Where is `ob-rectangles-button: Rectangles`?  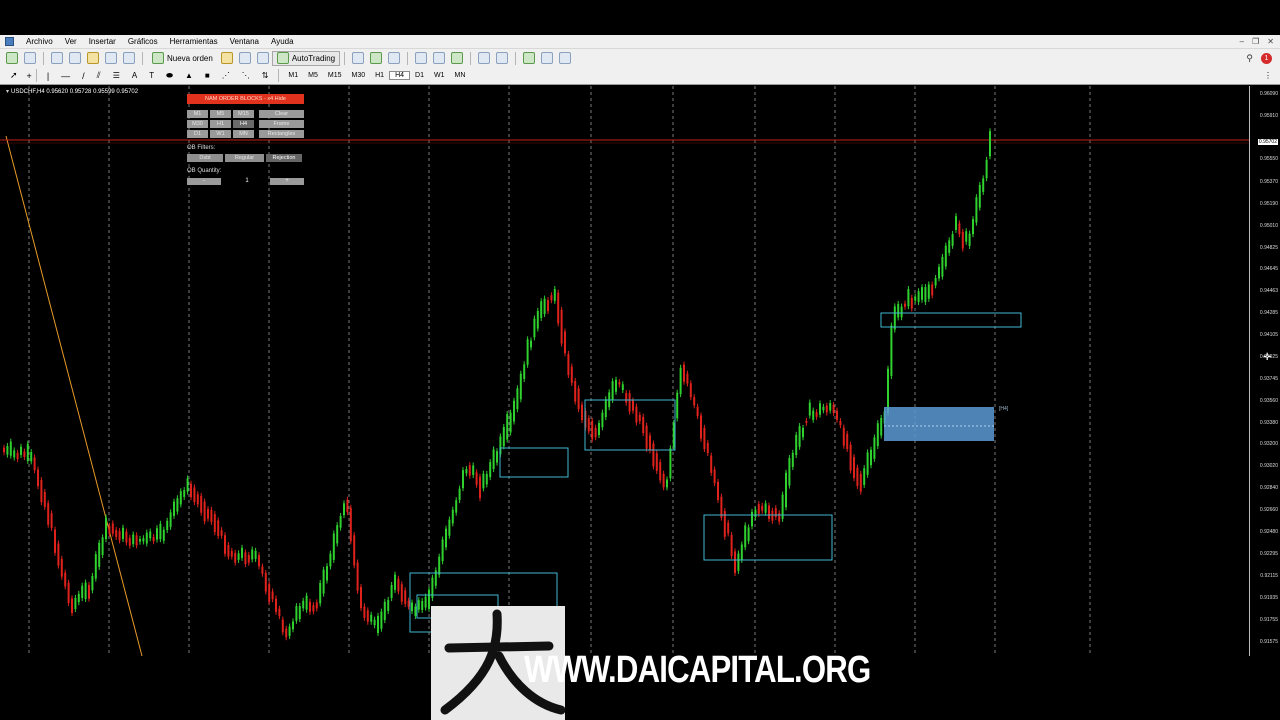
ob-rectangles-button: Rectangles is located at coordinates (281, 134).